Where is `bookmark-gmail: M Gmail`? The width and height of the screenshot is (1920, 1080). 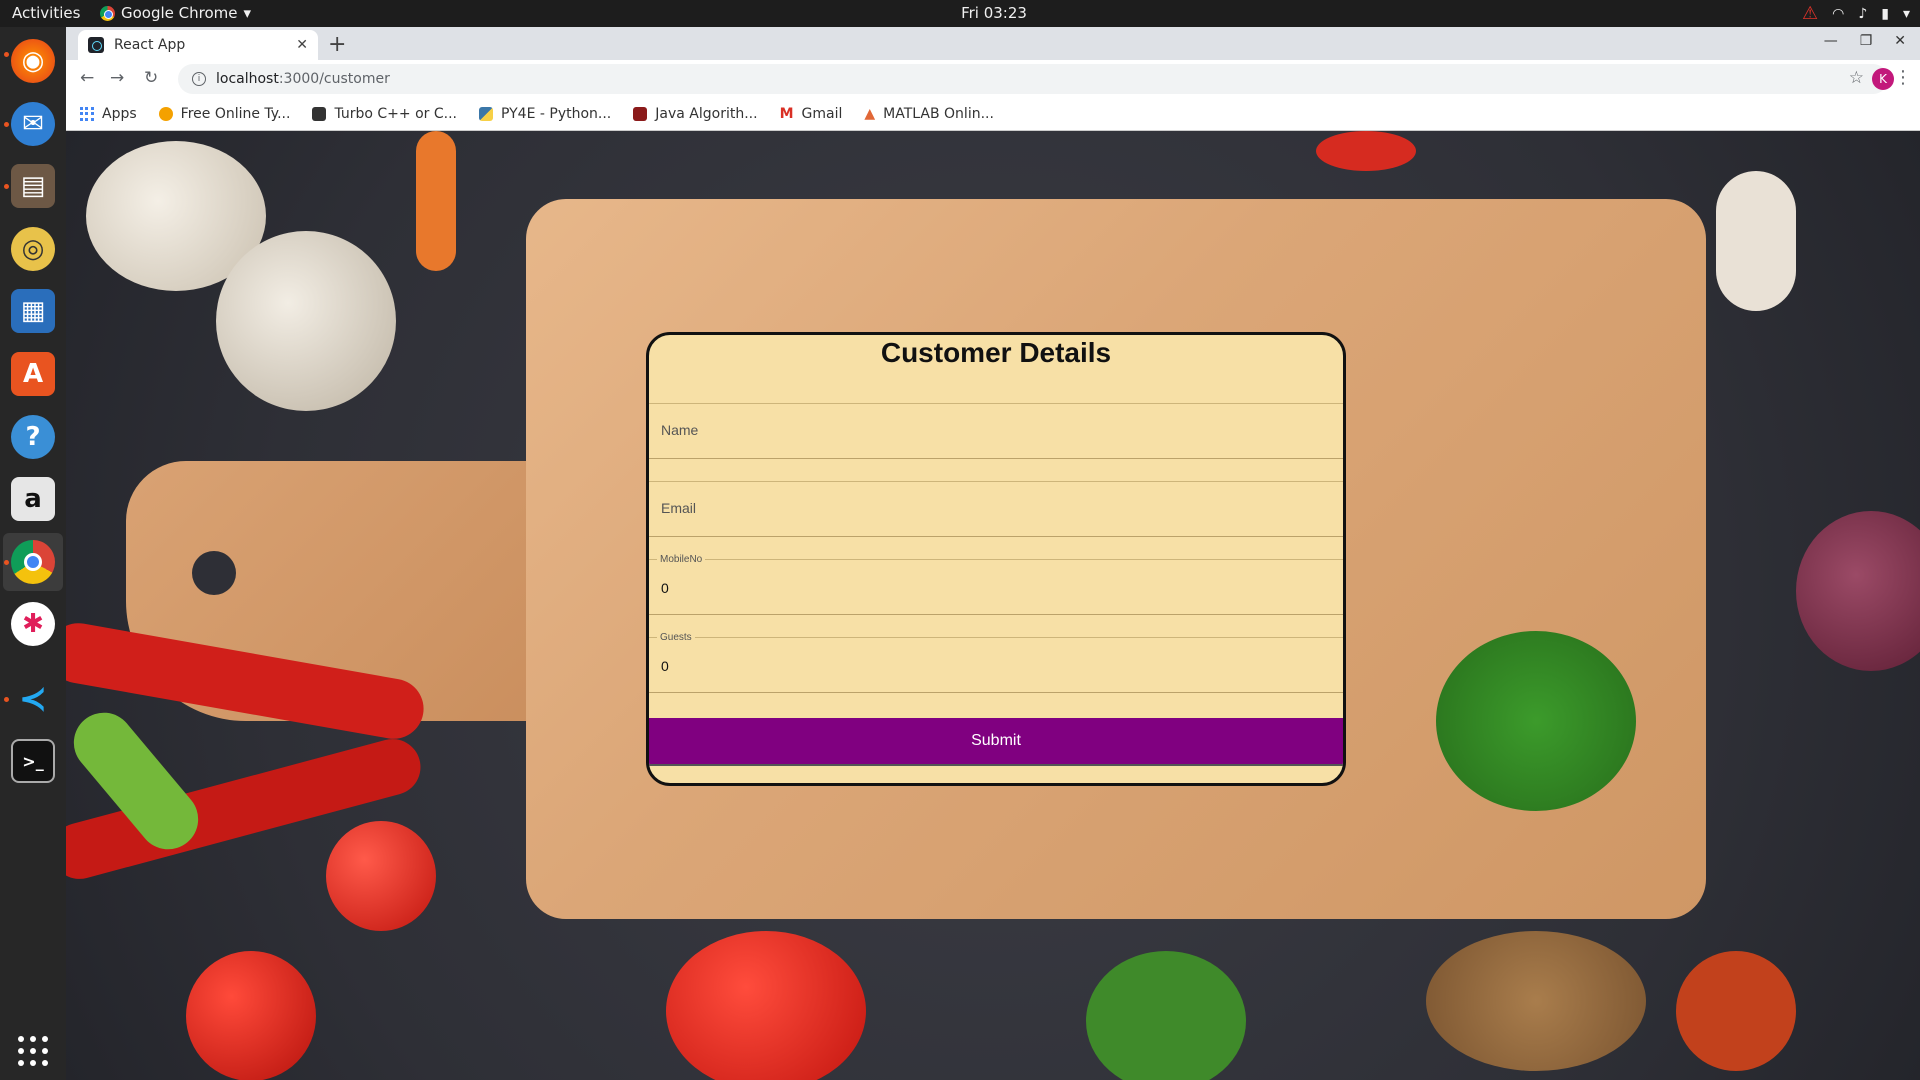
bookmark-gmail: M Gmail is located at coordinates (811, 114).